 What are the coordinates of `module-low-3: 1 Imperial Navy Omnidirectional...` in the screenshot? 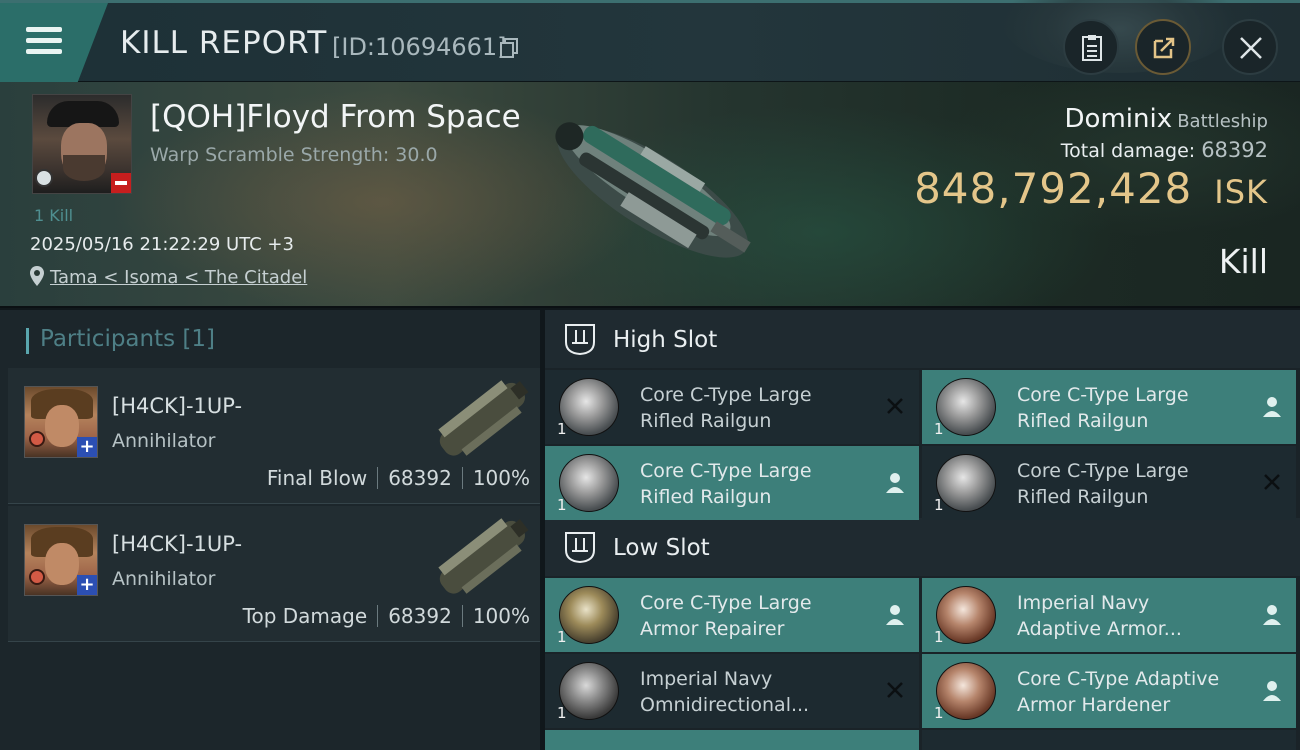 It's located at (732, 691).